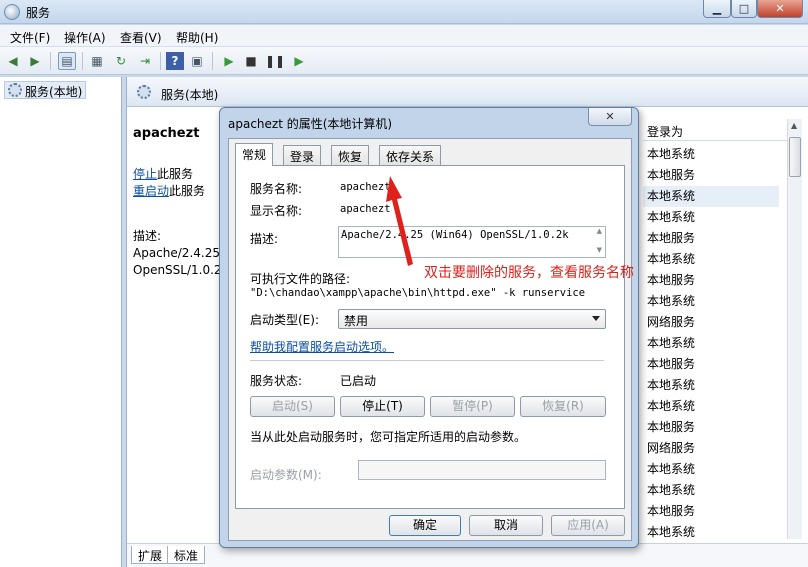 The height and width of the screenshot is (567, 808). I want to click on resume-button: 恢复(R), so click(563, 406).